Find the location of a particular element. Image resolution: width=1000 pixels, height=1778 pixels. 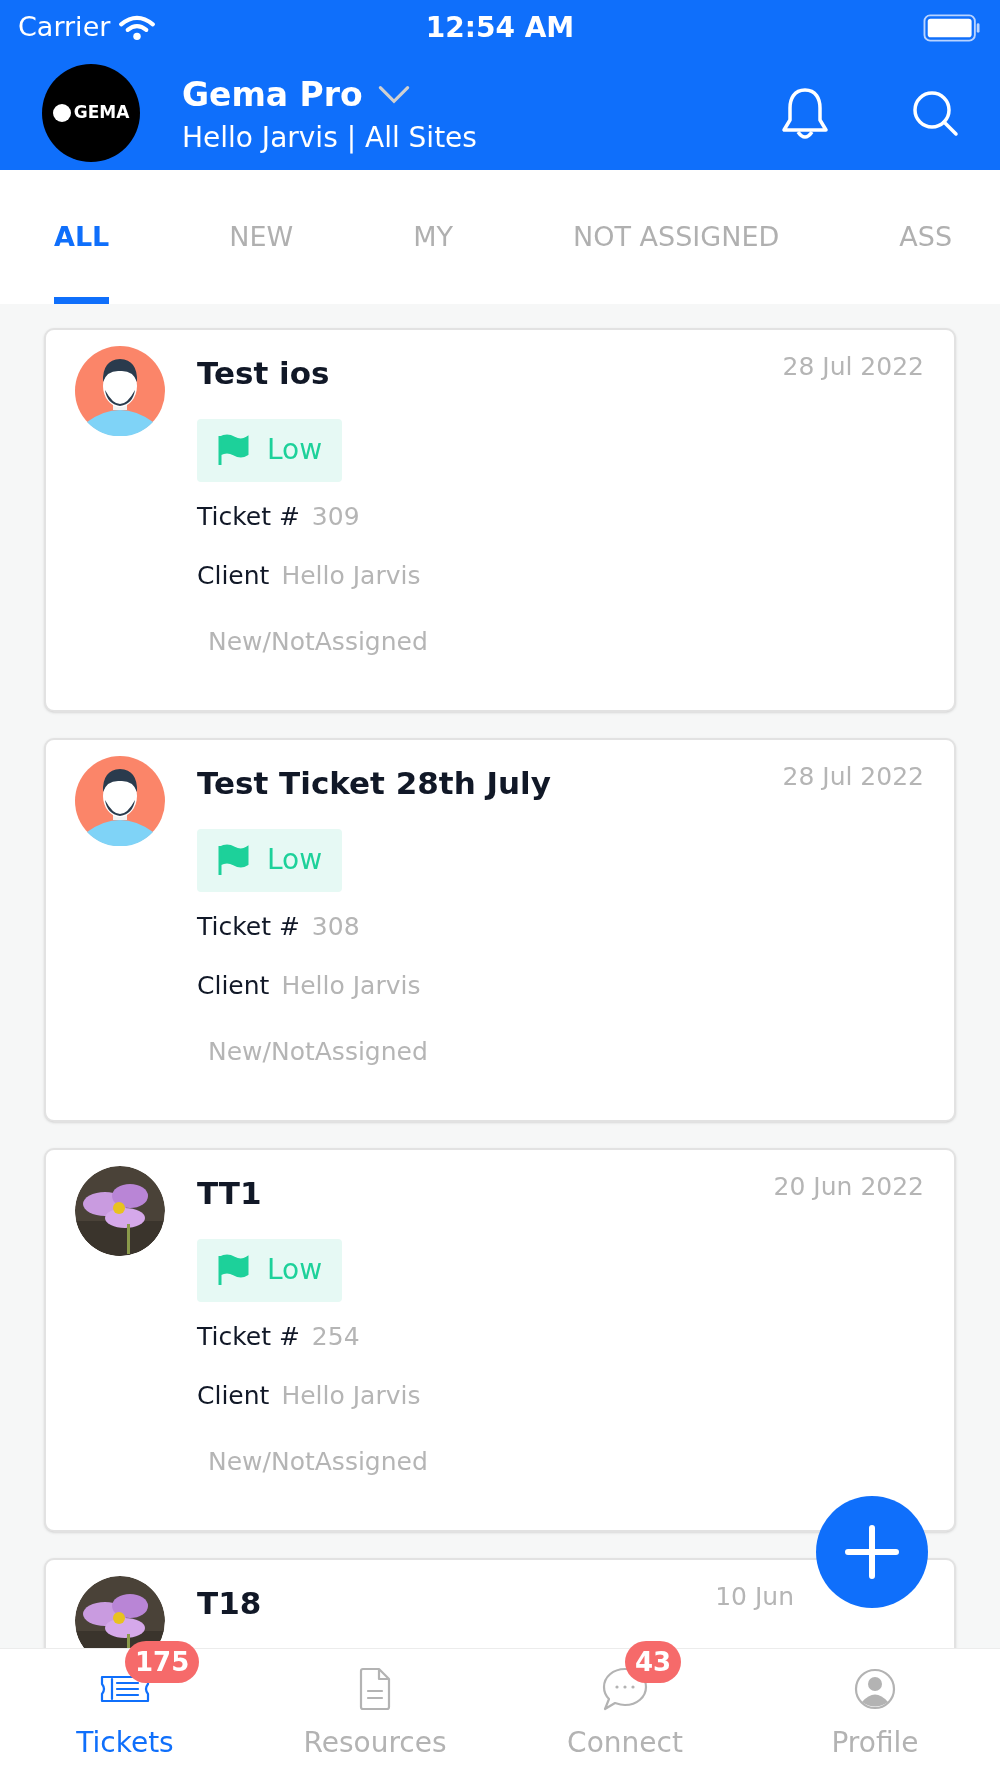

battery-icon is located at coordinates (952, 27).